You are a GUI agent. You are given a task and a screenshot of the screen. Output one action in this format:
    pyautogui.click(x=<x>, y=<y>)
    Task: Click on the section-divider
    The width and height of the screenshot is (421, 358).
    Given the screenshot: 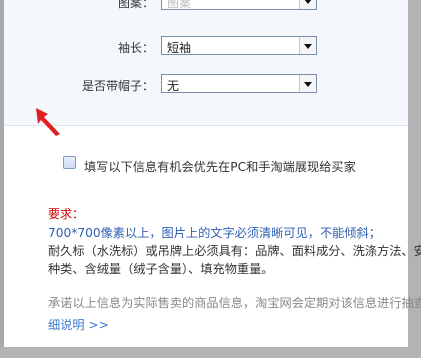 What is the action you would take?
    pyautogui.click(x=206, y=125)
    